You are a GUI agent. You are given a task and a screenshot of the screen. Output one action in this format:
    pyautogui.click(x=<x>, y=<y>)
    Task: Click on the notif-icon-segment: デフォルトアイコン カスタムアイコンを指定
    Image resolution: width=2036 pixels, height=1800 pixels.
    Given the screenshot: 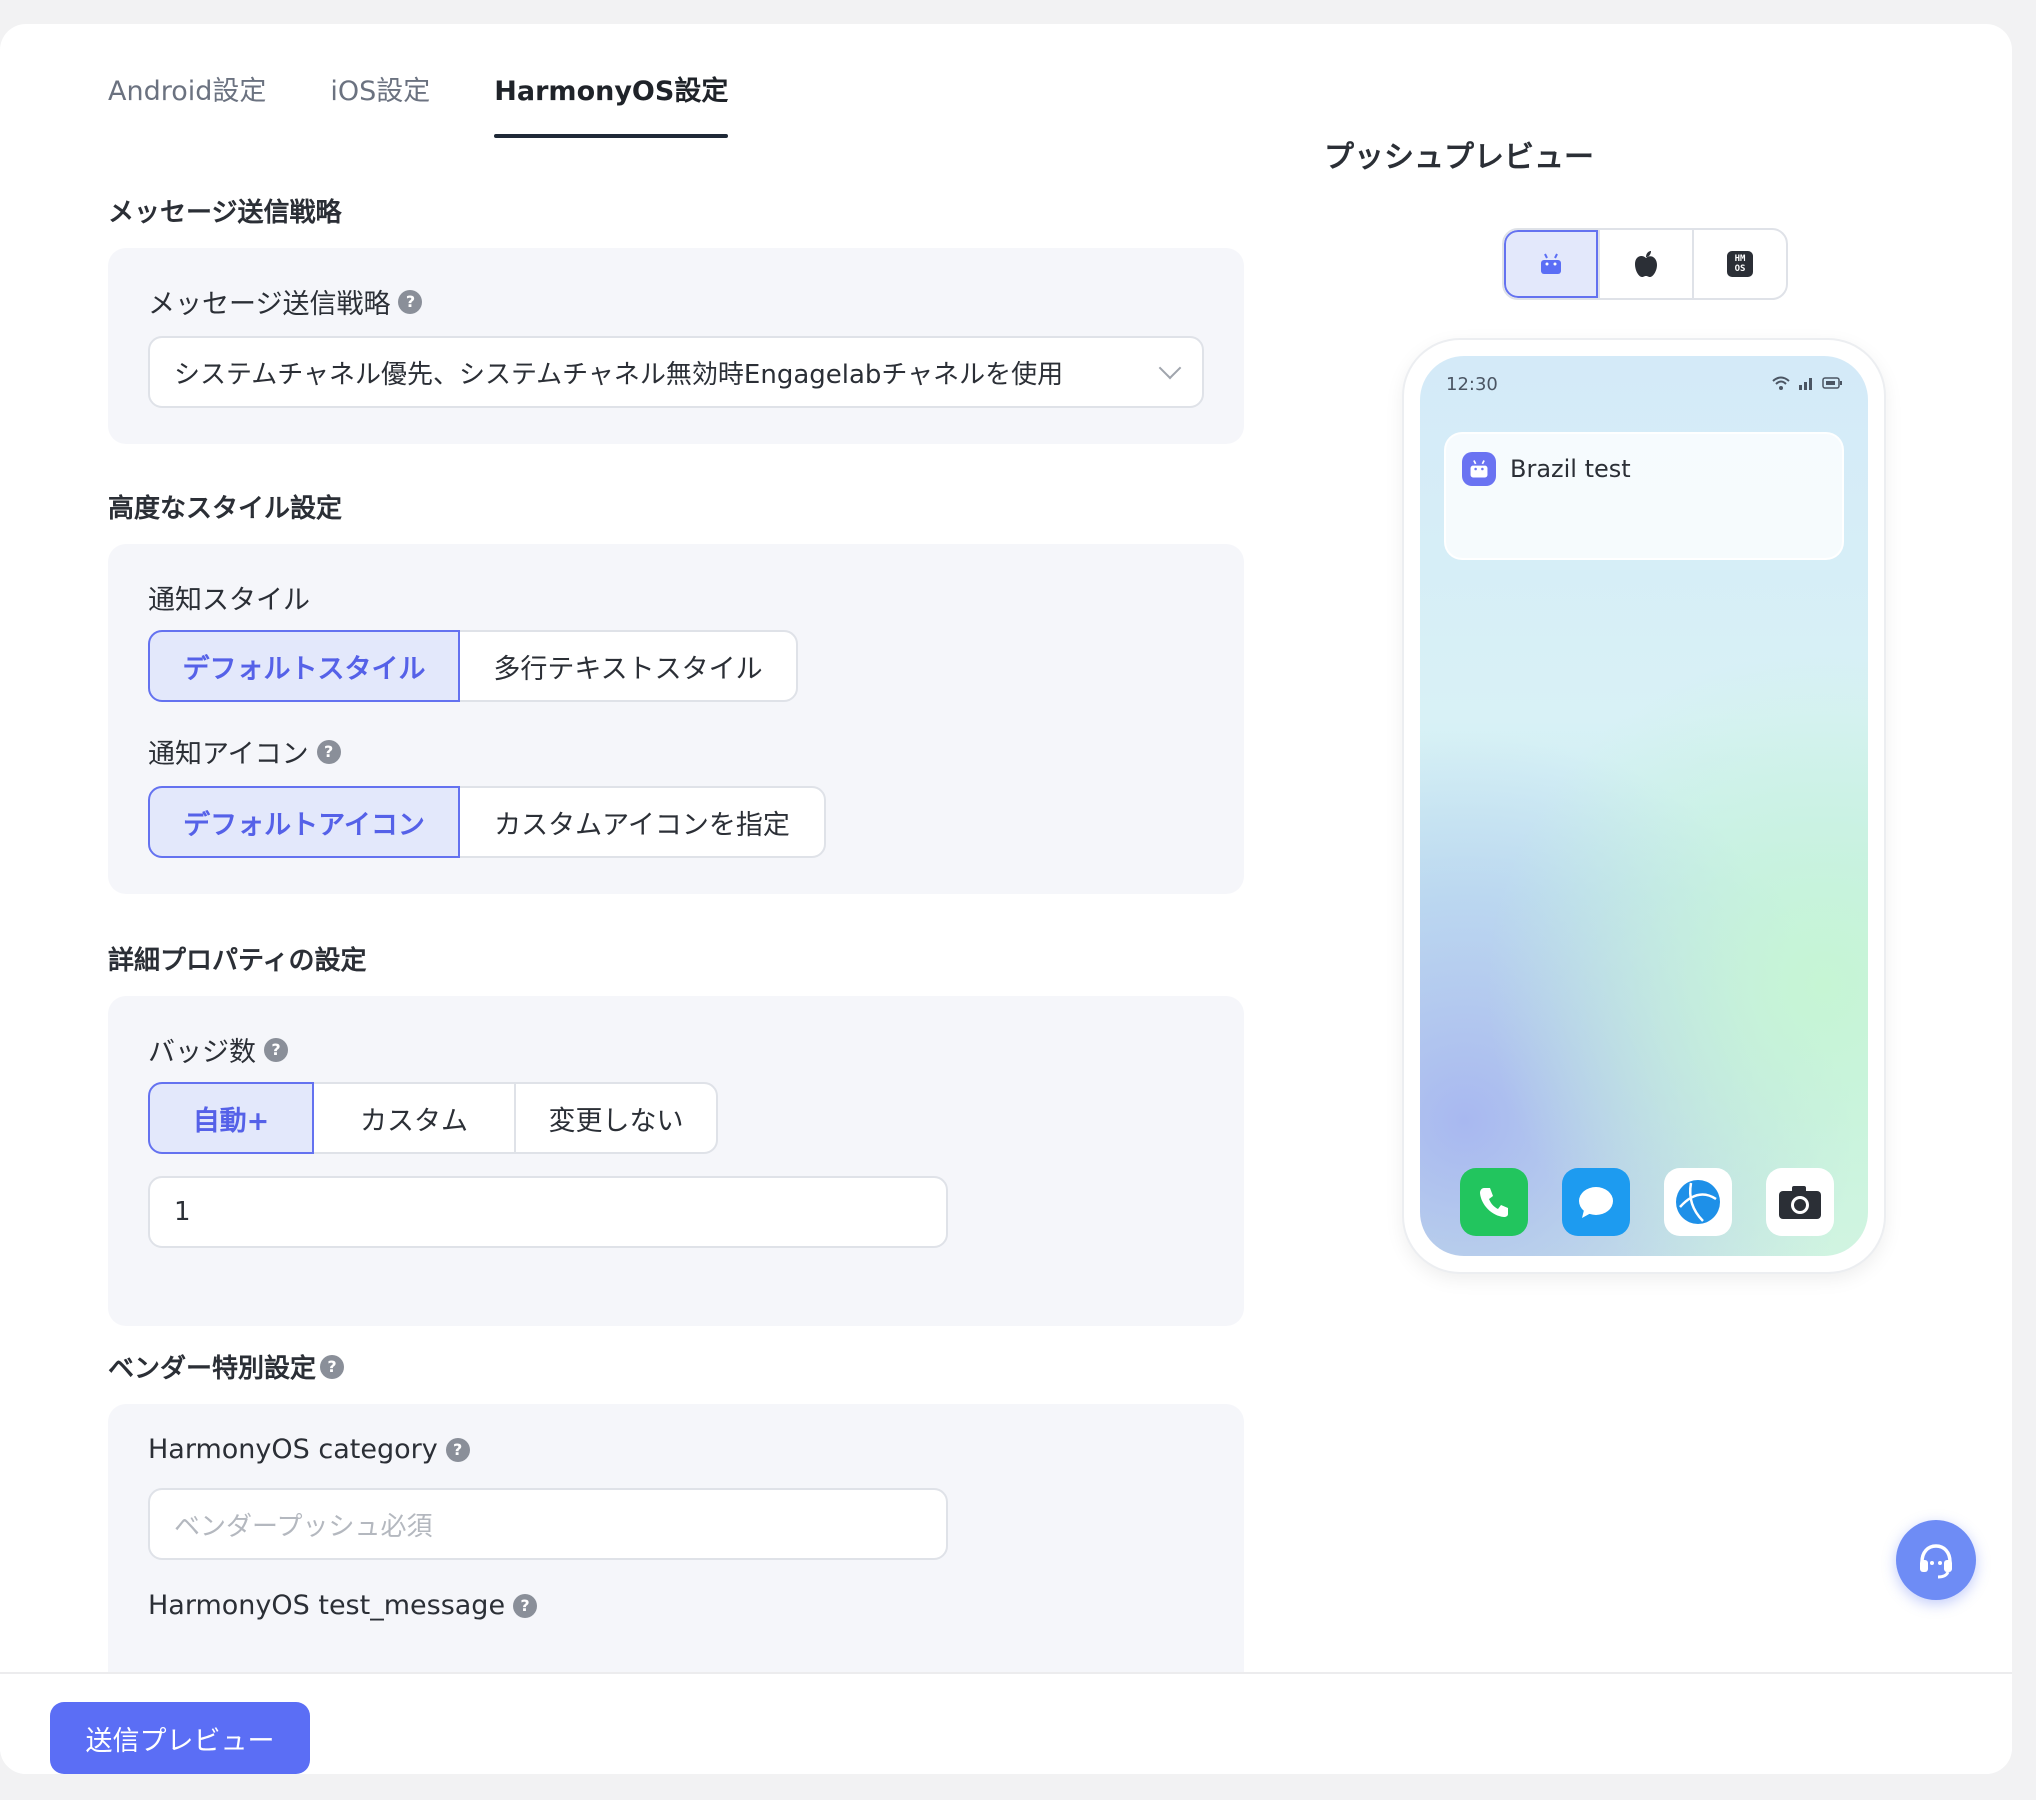 What is the action you would take?
    pyautogui.click(x=487, y=822)
    